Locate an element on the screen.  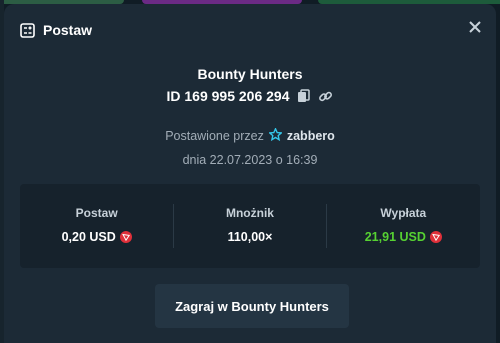
stat-value: 21,91 USD is located at coordinates (403, 237).